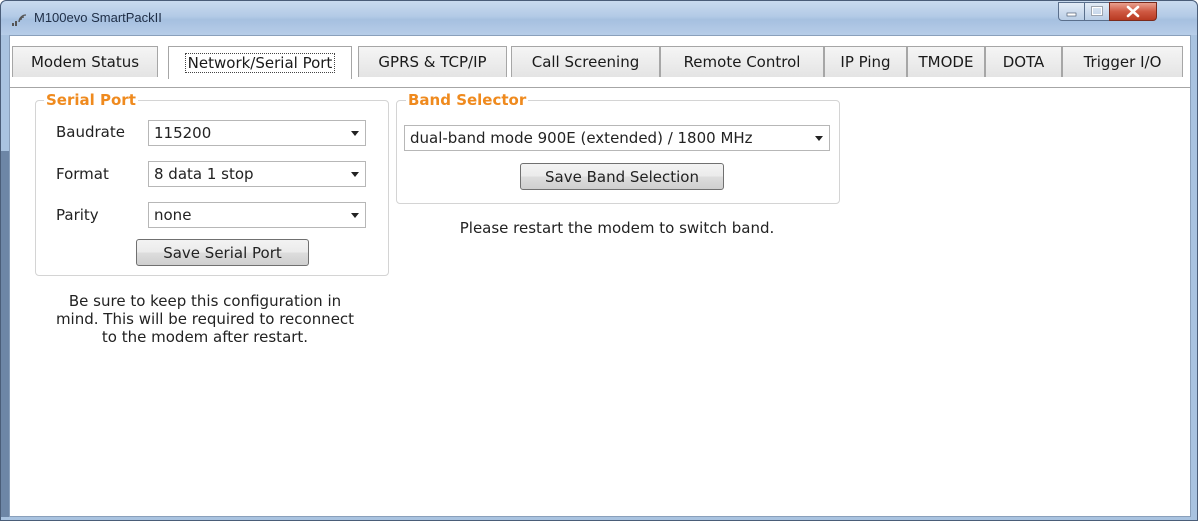  I want to click on tab-label: TMODE, so click(946, 62).